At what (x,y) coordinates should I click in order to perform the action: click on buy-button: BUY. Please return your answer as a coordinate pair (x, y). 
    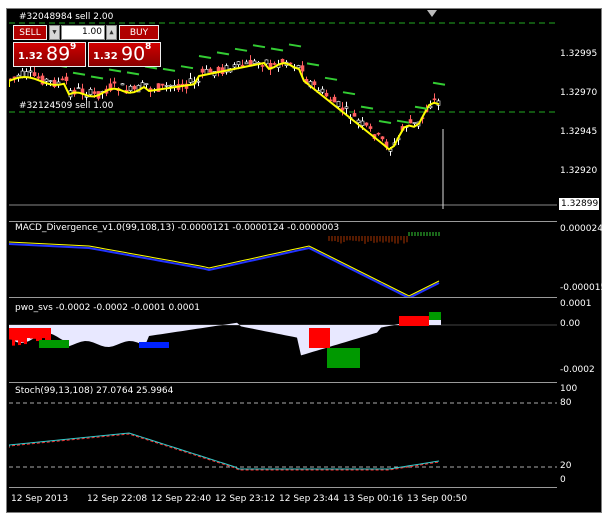
    Looking at the image, I should click on (139, 32).